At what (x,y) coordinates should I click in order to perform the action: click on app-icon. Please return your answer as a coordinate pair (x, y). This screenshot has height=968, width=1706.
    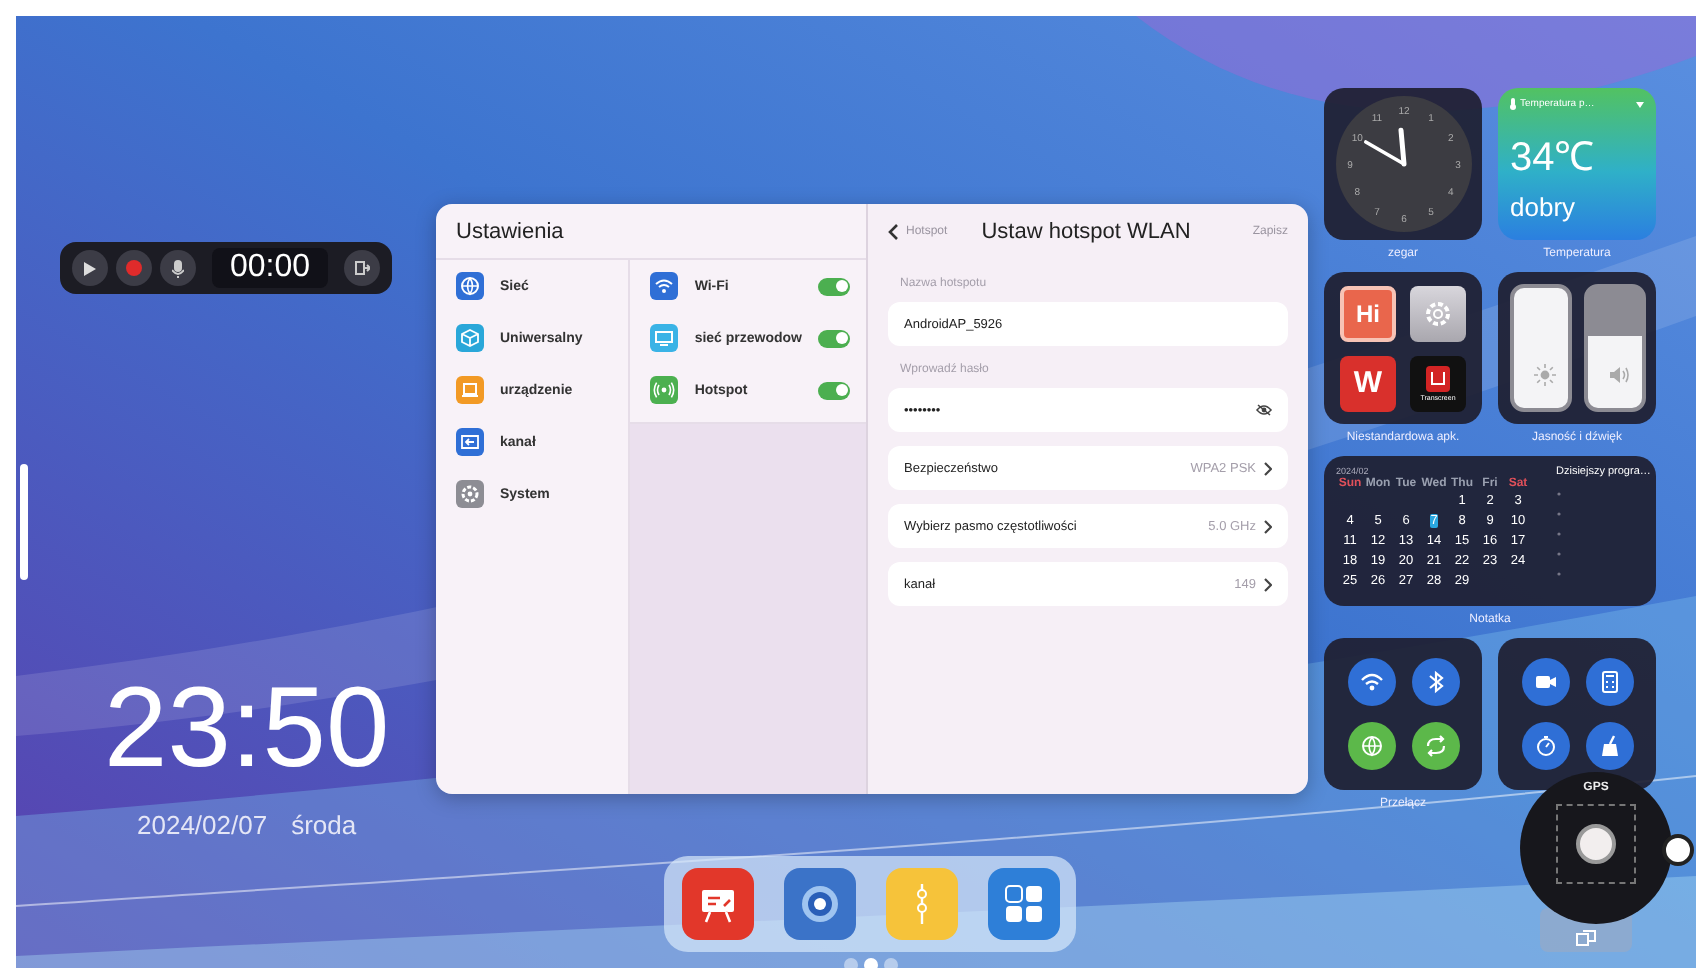
    Looking at the image, I should click on (1438, 313).